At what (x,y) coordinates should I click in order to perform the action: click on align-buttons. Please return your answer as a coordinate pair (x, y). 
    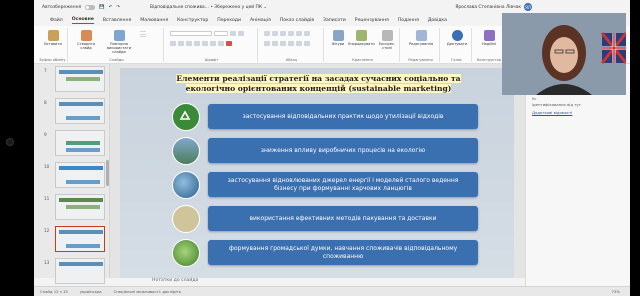
    Looking at the image, I should click on (287, 44).